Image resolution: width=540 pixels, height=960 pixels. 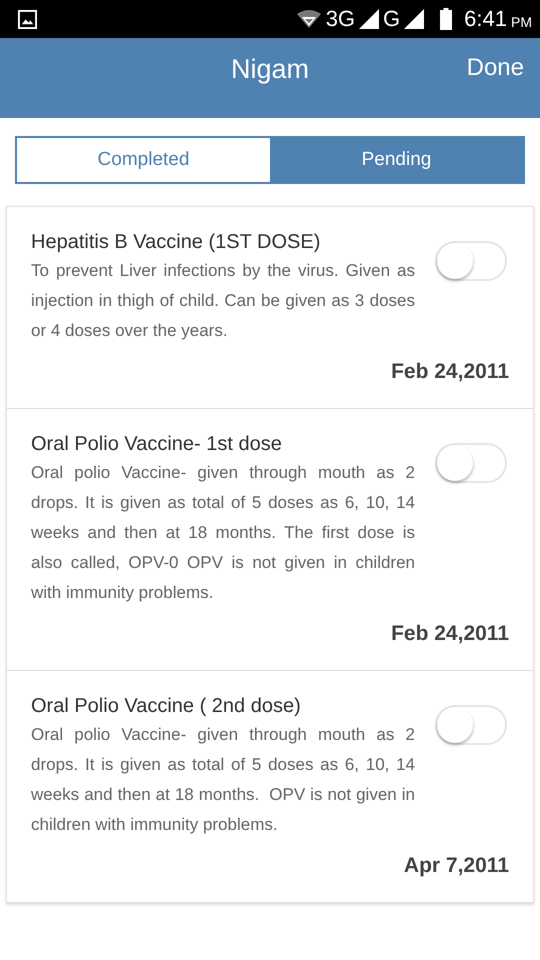 I want to click on vaccine-date: Apr 7,2011, so click(x=455, y=866).